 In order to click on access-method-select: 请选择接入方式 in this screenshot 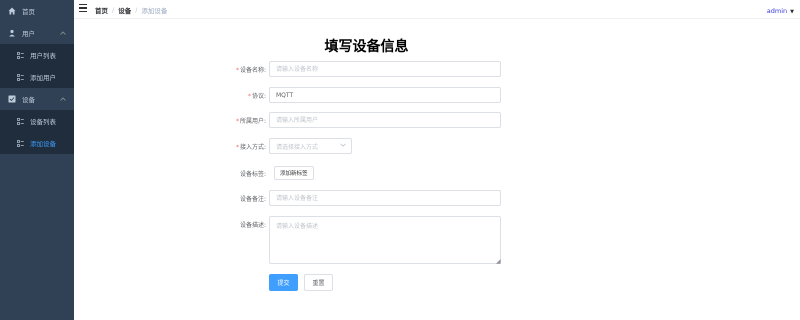, I will do `click(310, 146)`.